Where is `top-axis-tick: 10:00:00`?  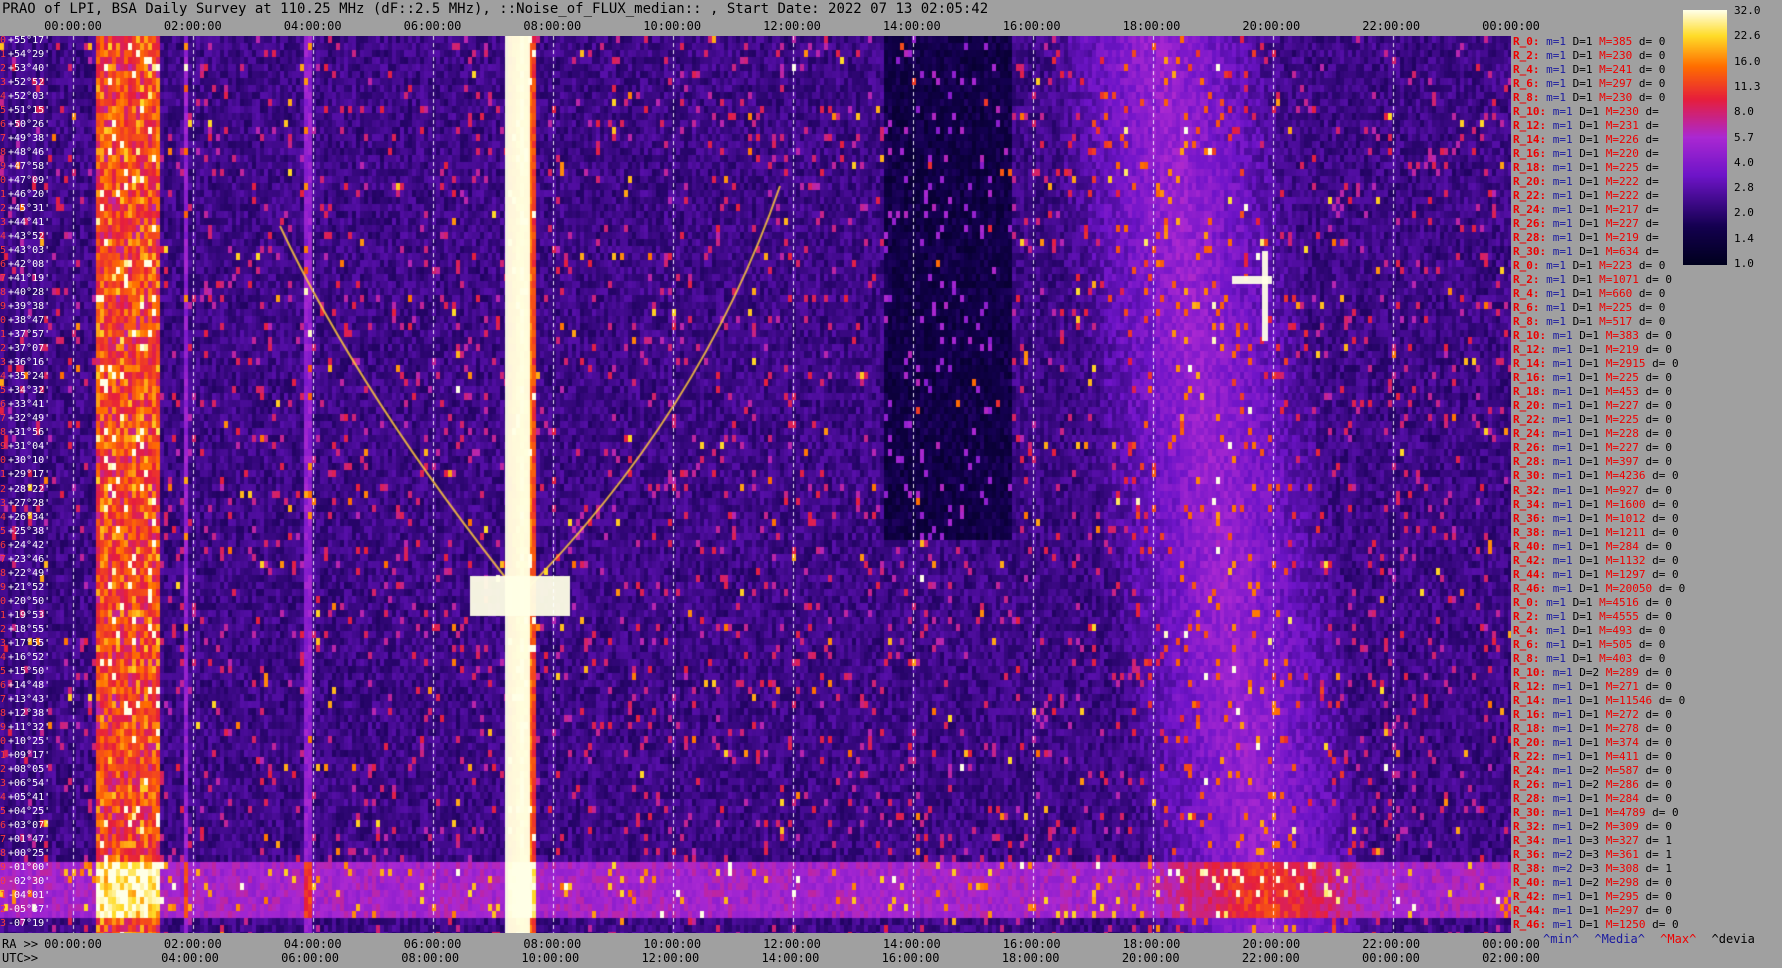 top-axis-tick: 10:00:00 is located at coordinates (672, 26).